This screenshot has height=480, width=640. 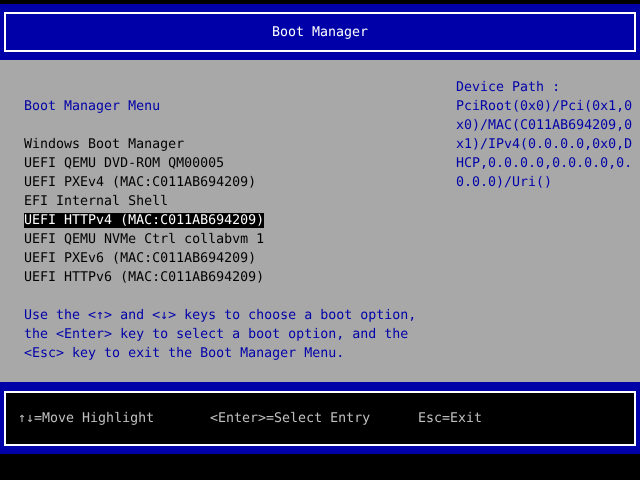 I want to click on help-text: Use the <↑> and <↓> keys to choose a boot option, the <Enter> key to select a boot option, and the <Esc> key to exit the Boot Manager Menu., so click(x=221, y=335).